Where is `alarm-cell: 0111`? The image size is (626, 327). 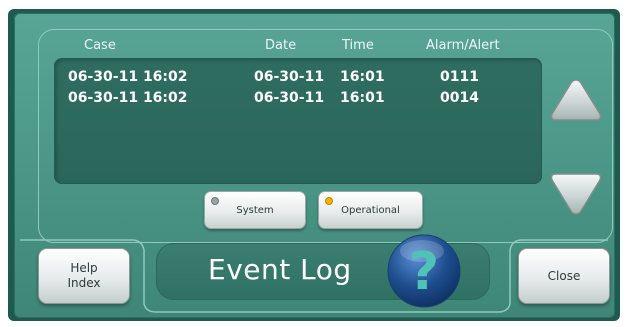
alarm-cell: 0111 is located at coordinates (459, 77).